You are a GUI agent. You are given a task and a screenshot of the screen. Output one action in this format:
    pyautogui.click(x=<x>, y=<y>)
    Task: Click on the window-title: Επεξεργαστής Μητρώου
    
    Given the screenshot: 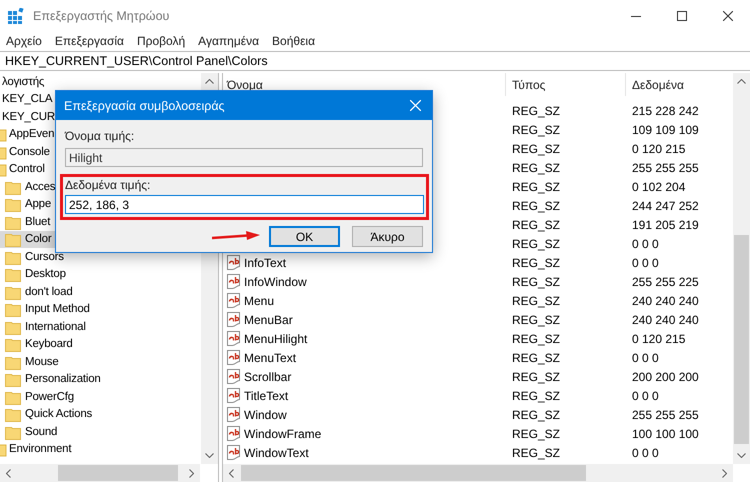 What is the action you would take?
    pyautogui.click(x=101, y=16)
    